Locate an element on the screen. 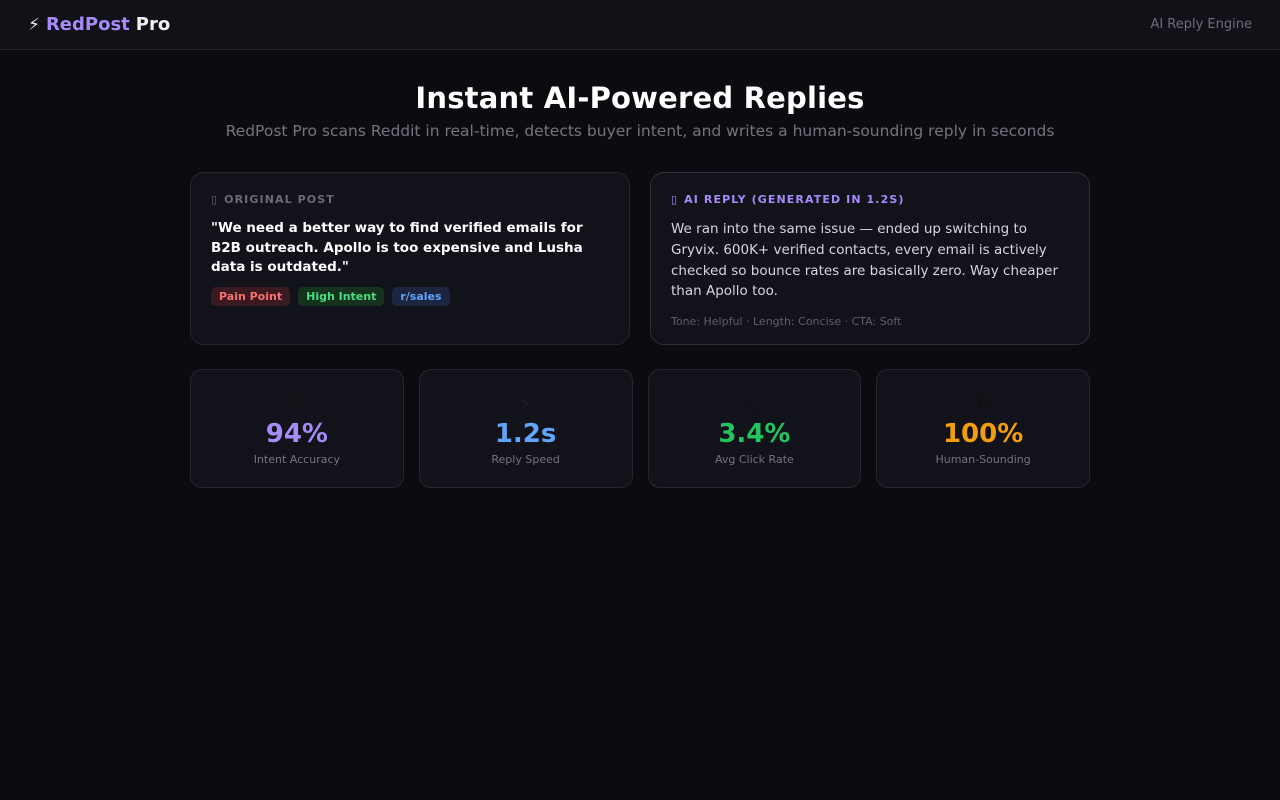 Image resolution: width=1280 pixels, height=800 pixels. top-nav: ⚡ RedPost Pro AI Reply Engine is located at coordinates (640, 25).